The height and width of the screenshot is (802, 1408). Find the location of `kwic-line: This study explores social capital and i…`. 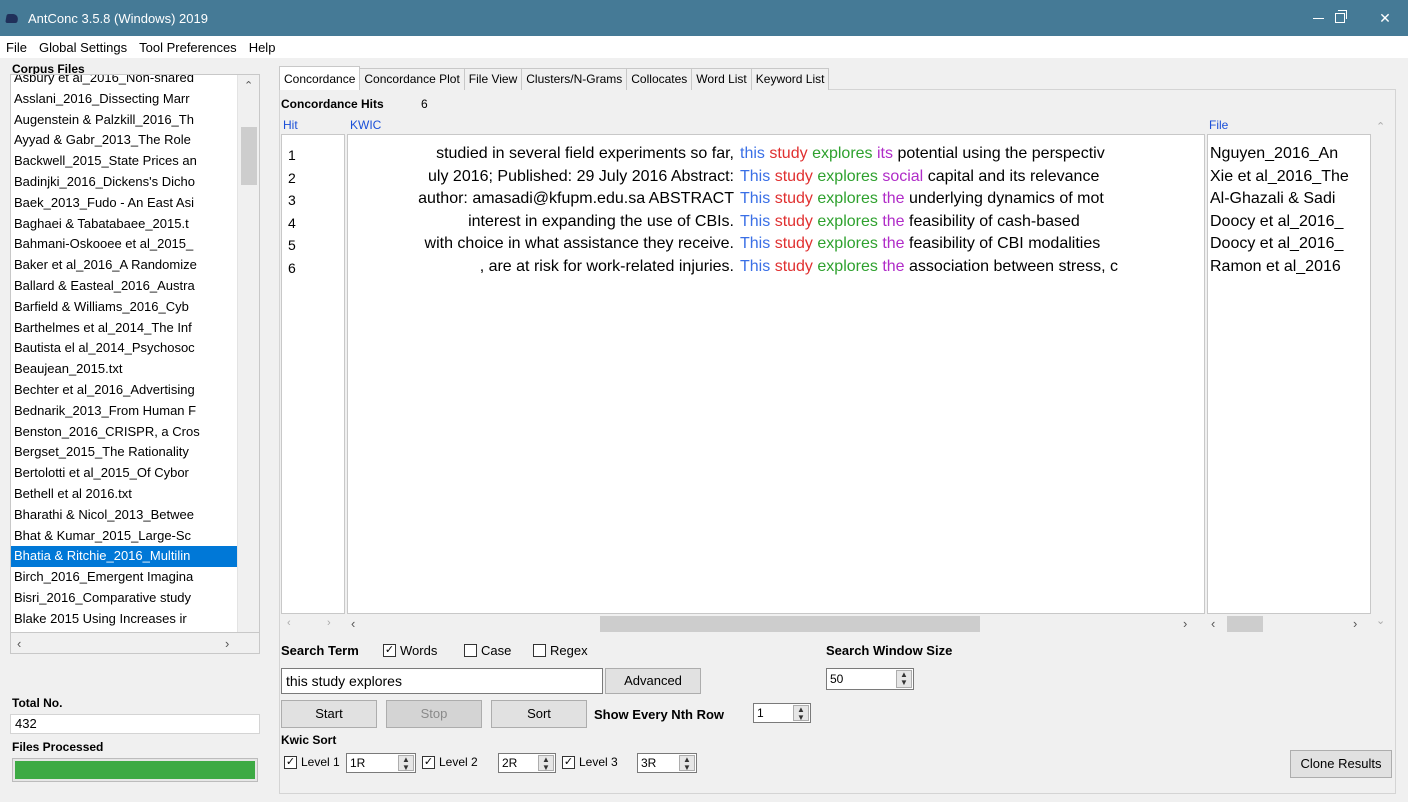

kwic-line: This study explores social capital and i… is located at coordinates (919, 177).